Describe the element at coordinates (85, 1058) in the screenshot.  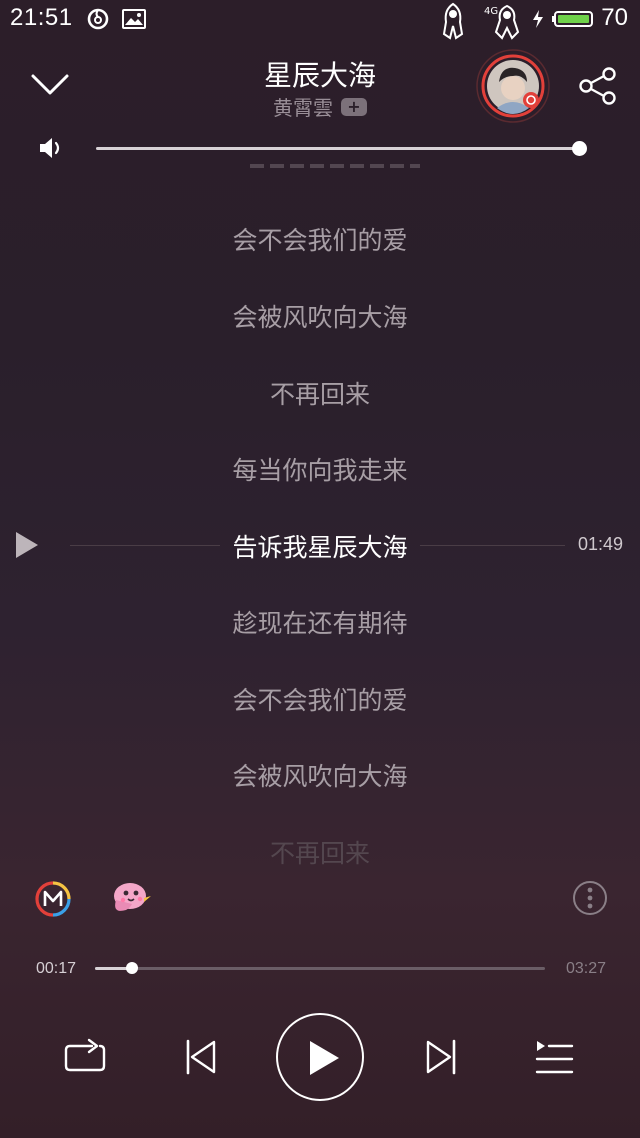
I see `repeat-icon` at that location.